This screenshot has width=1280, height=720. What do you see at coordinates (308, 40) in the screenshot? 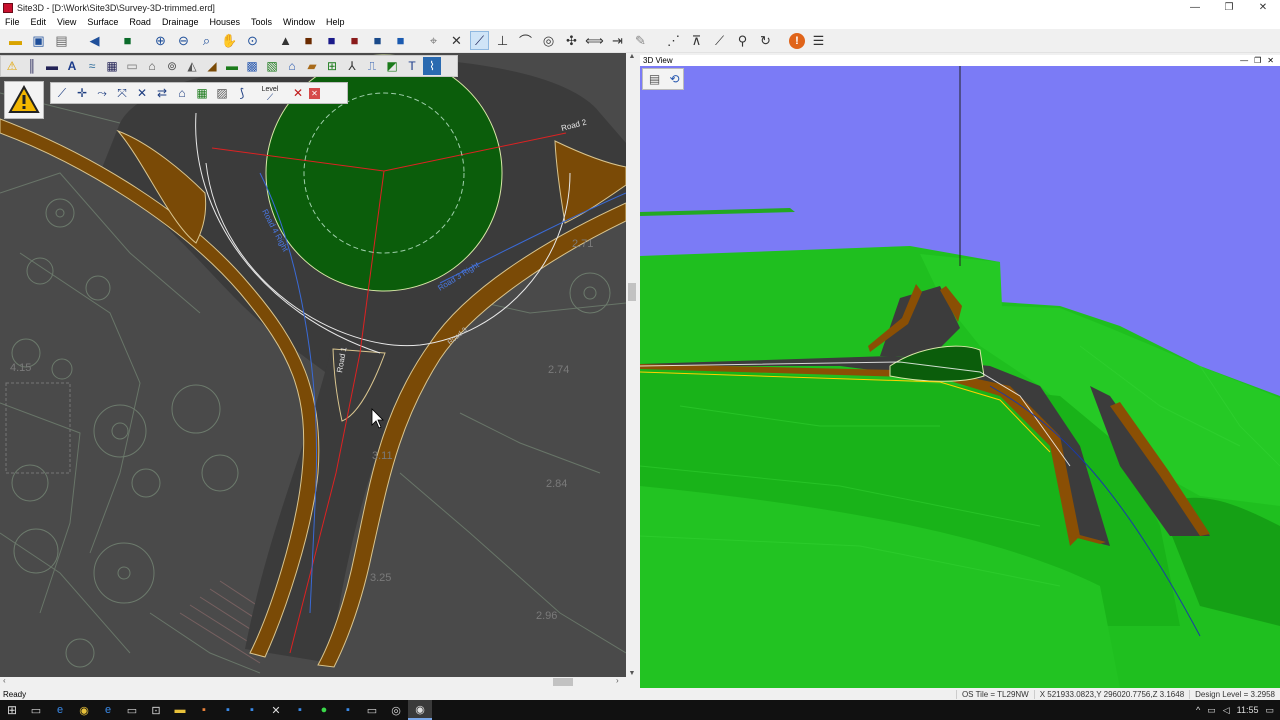
I see `view-3d-icon: ■` at bounding box center [308, 40].